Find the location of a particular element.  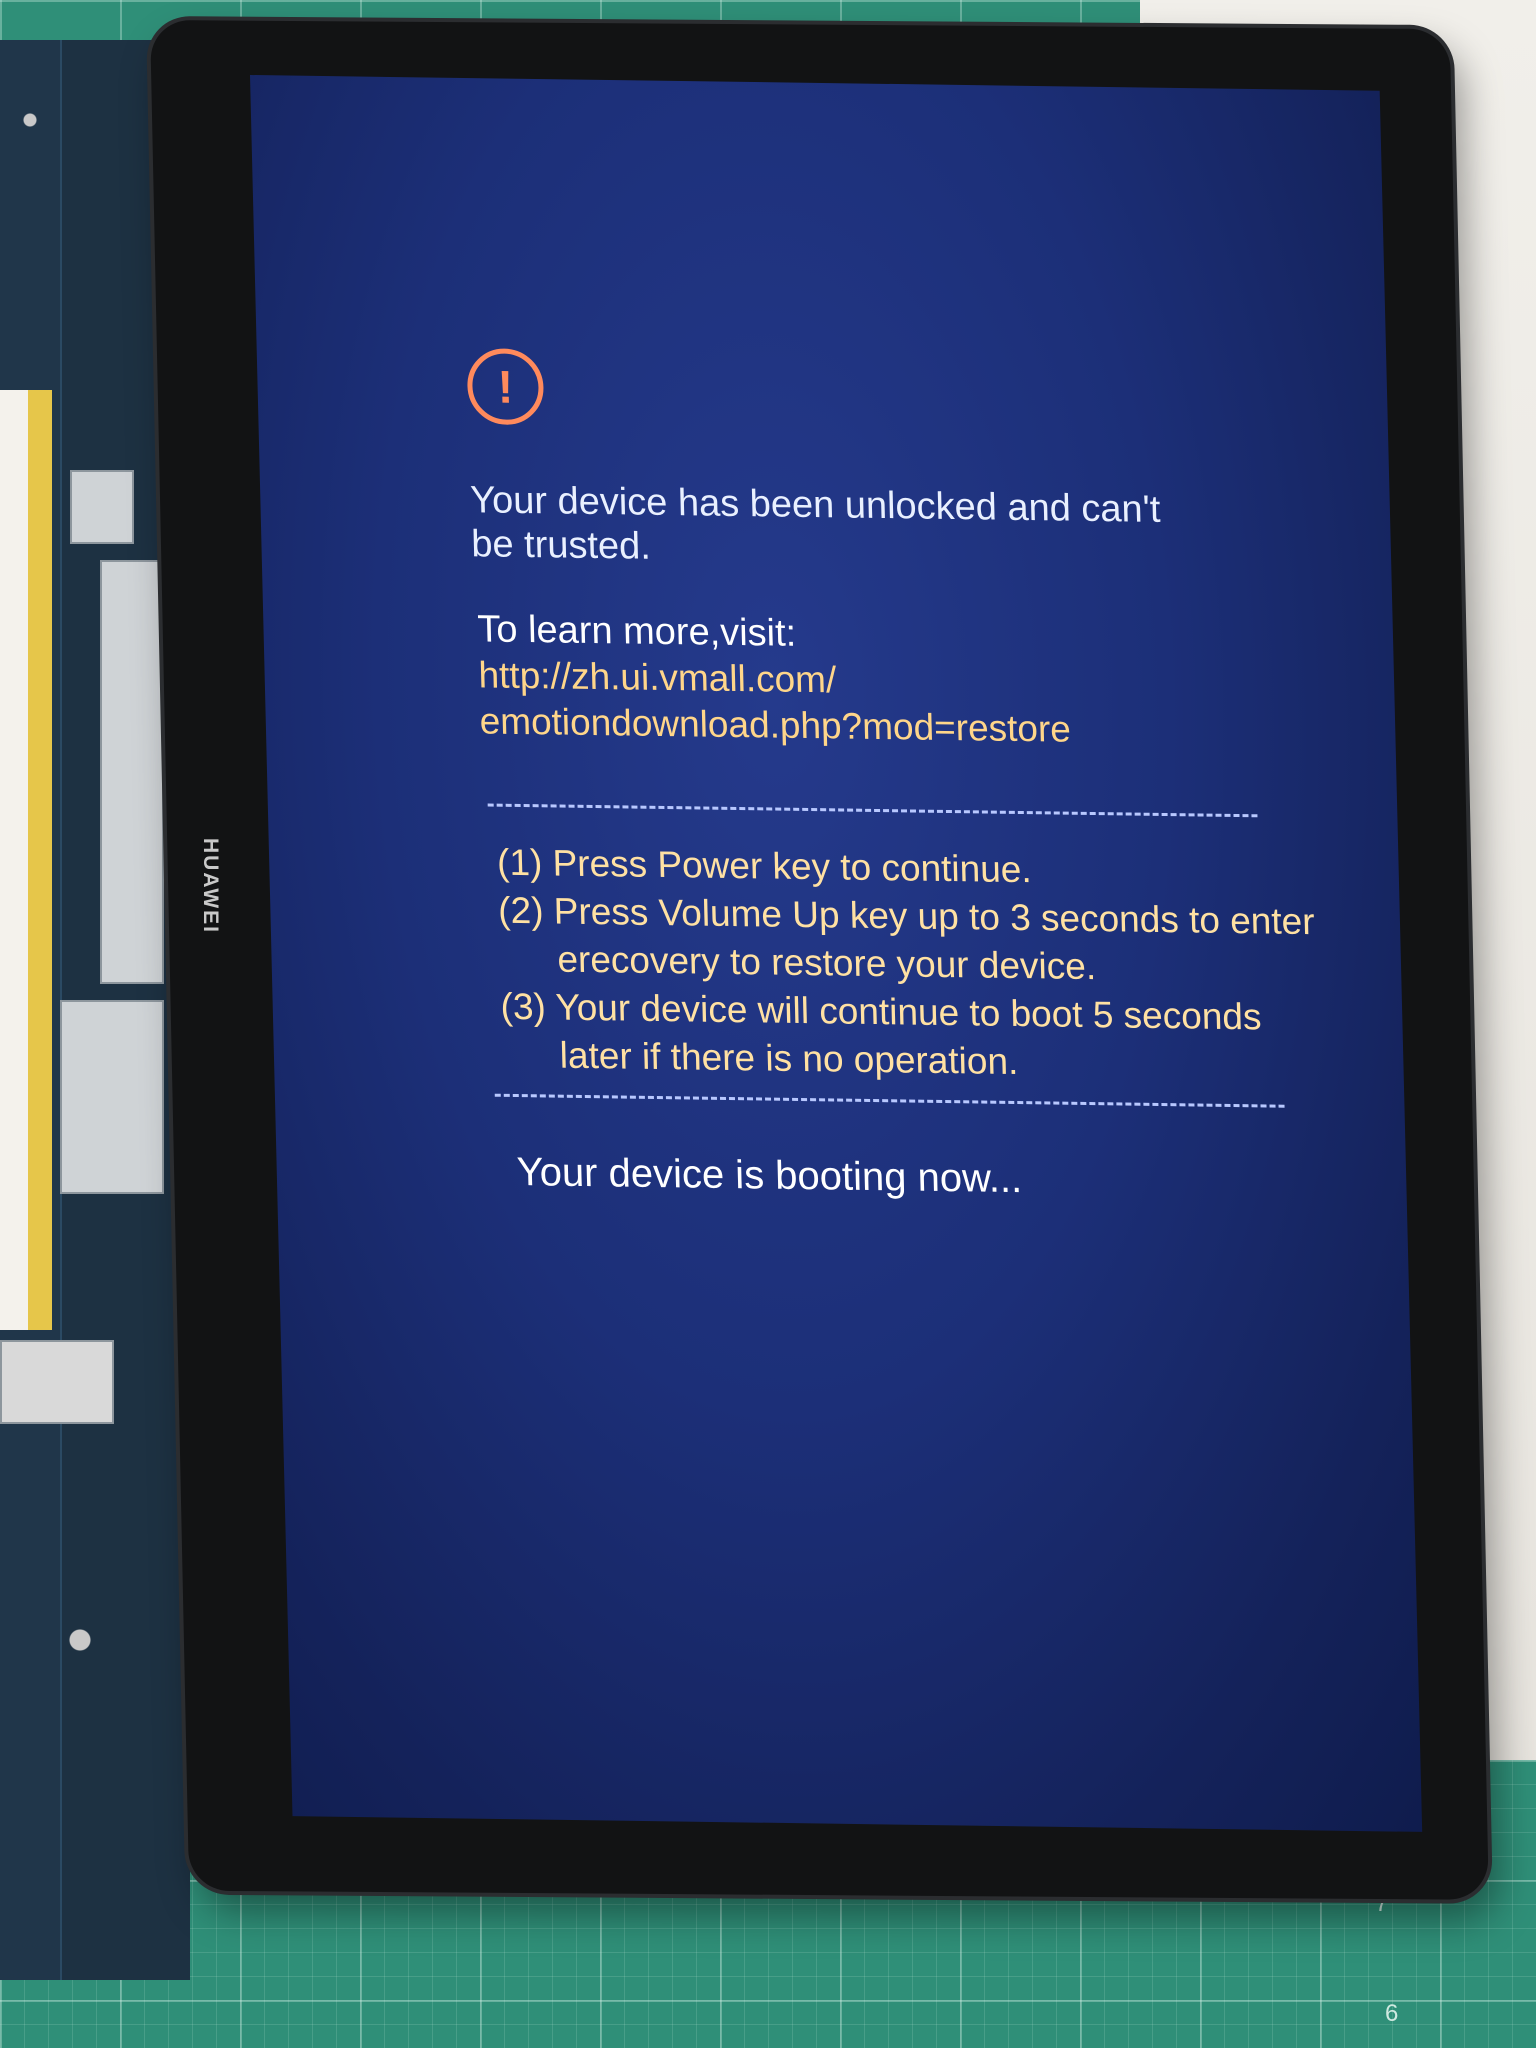

warning-circle-icon: ! is located at coordinates (505, 387).